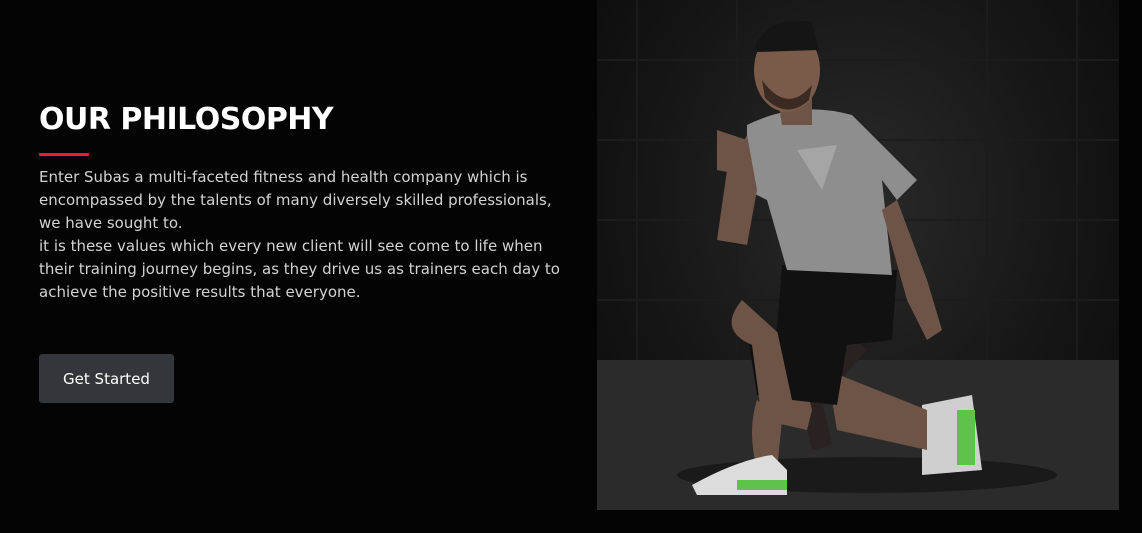 The height and width of the screenshot is (533, 1142). What do you see at coordinates (832, 192) in the screenshot?
I see `gray-shirt` at bounding box center [832, 192].